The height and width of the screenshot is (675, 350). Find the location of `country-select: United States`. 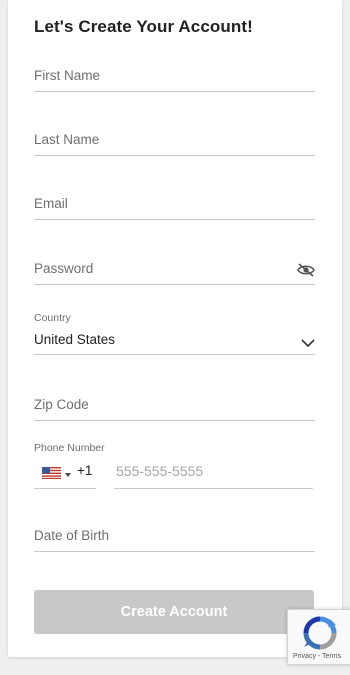

country-select: United States is located at coordinates (174, 342).